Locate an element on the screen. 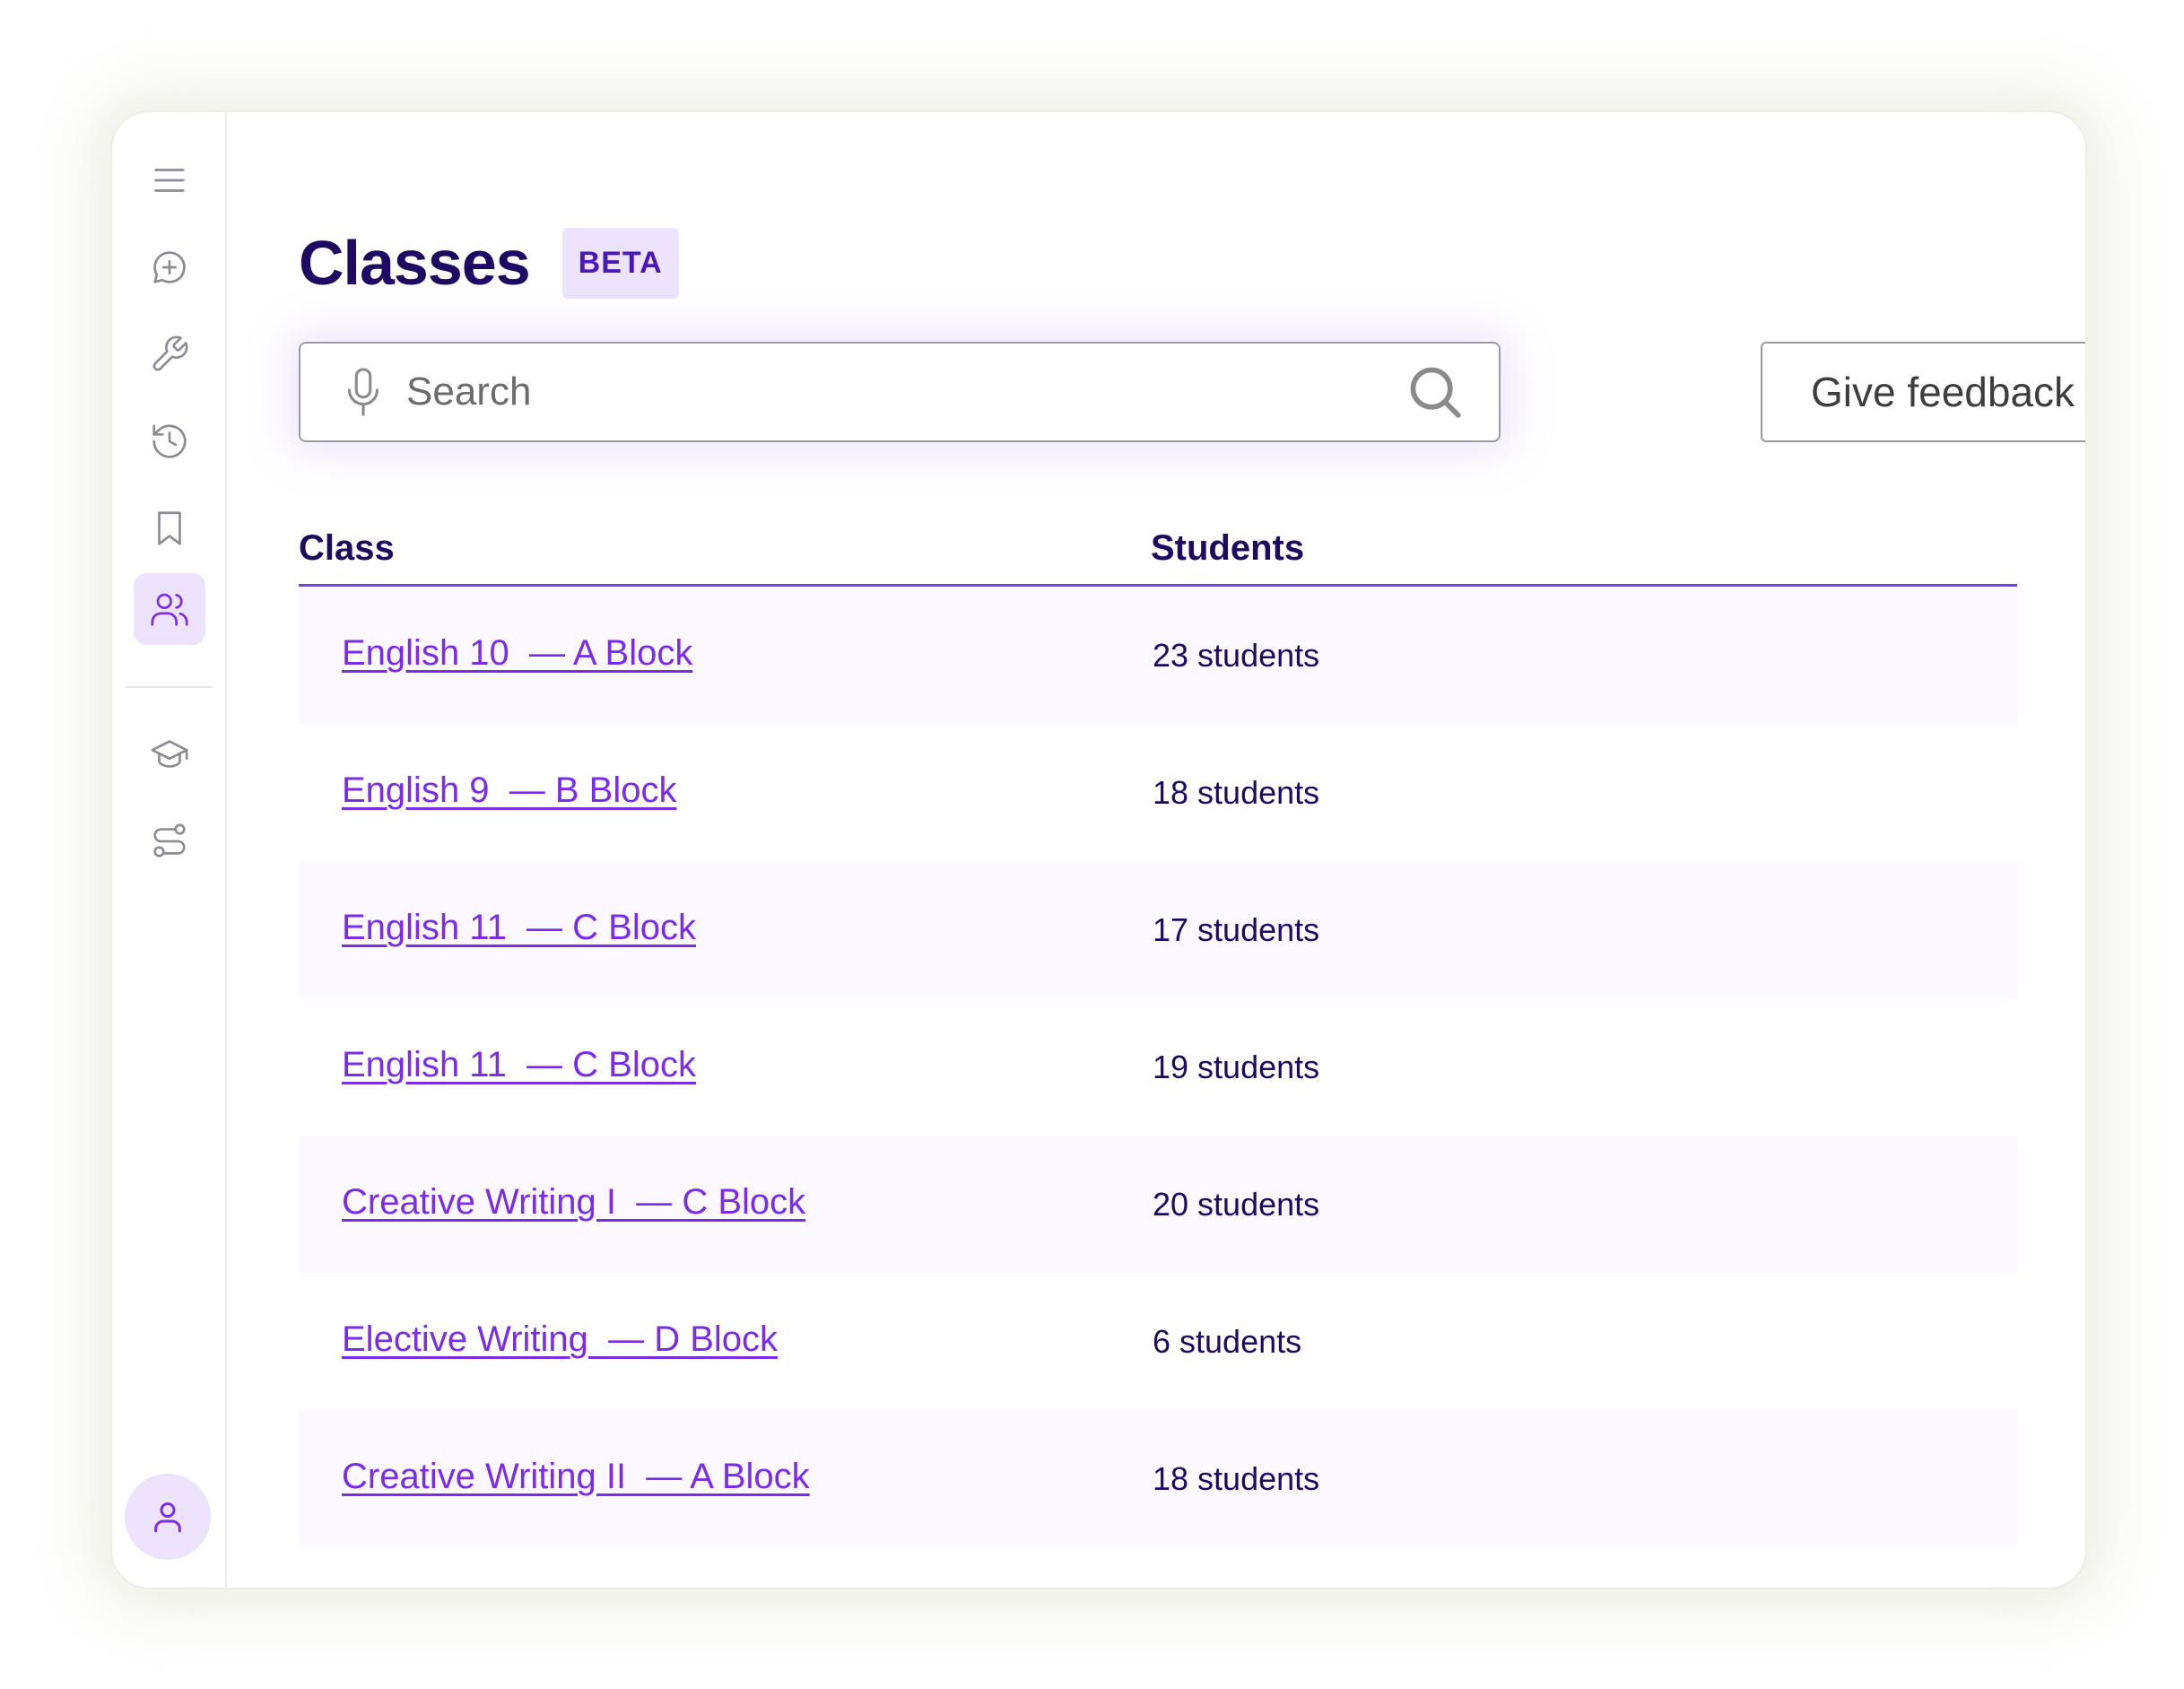 The image size is (2184, 1689). search-input is located at coordinates (906, 392).